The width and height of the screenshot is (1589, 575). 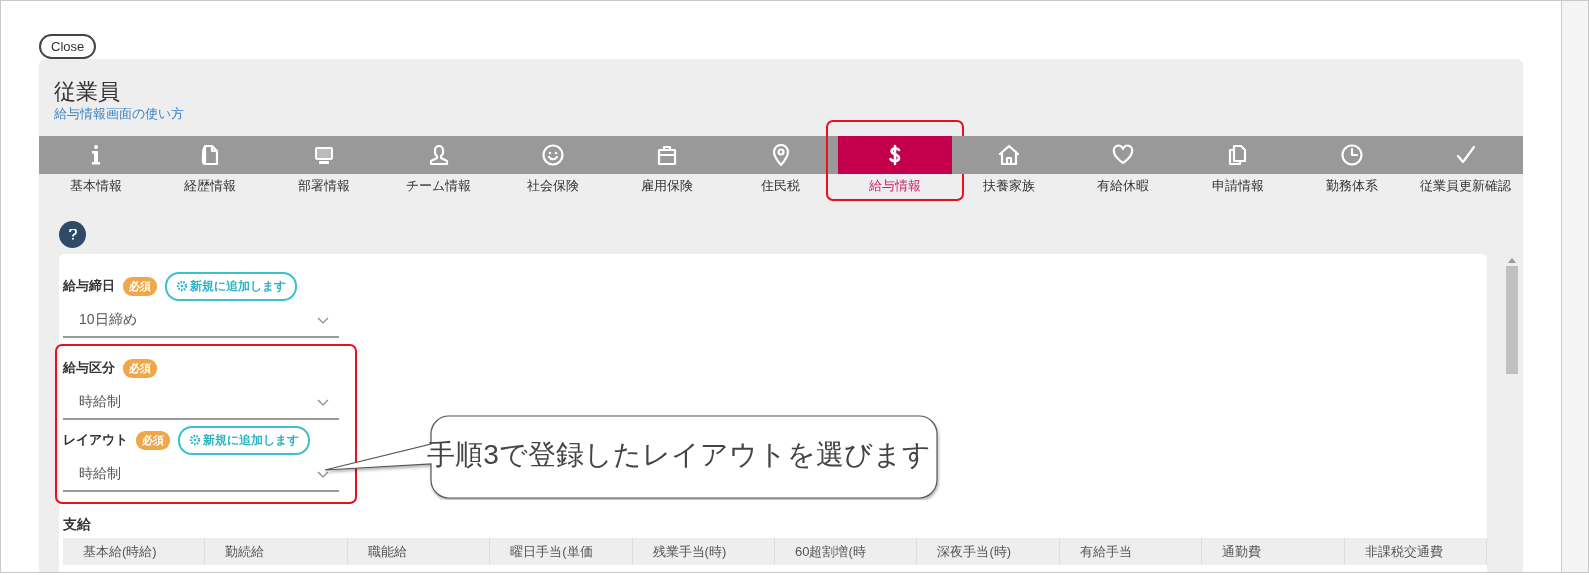 I want to click on column-header: 残業手当(時), so click(x=703, y=551).